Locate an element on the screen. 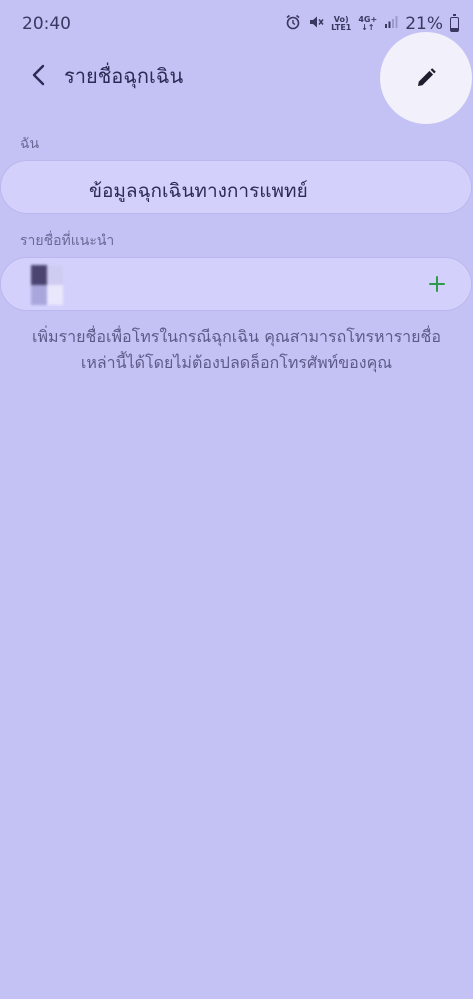 The width and height of the screenshot is (473, 999). signal-icon is located at coordinates (391, 24).